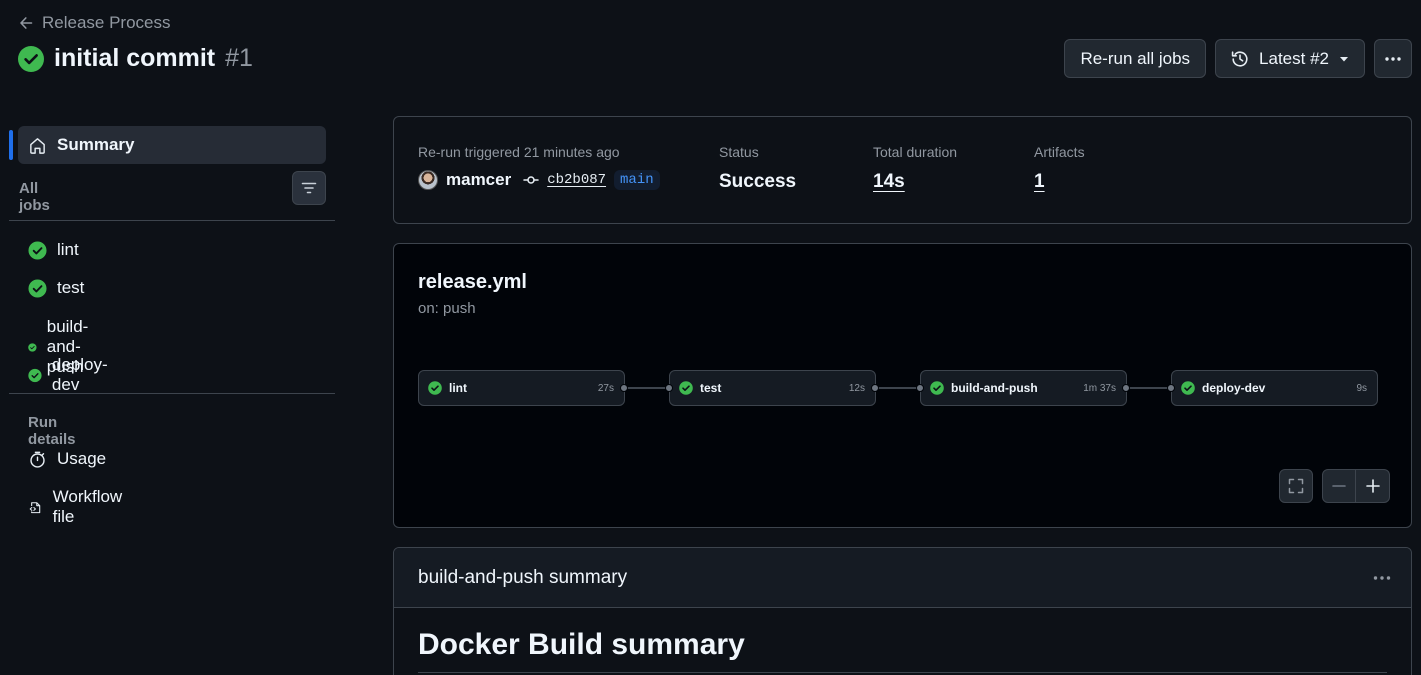 The image size is (1421, 675). What do you see at coordinates (758, 181) in the screenshot?
I see `status-value: Success` at bounding box center [758, 181].